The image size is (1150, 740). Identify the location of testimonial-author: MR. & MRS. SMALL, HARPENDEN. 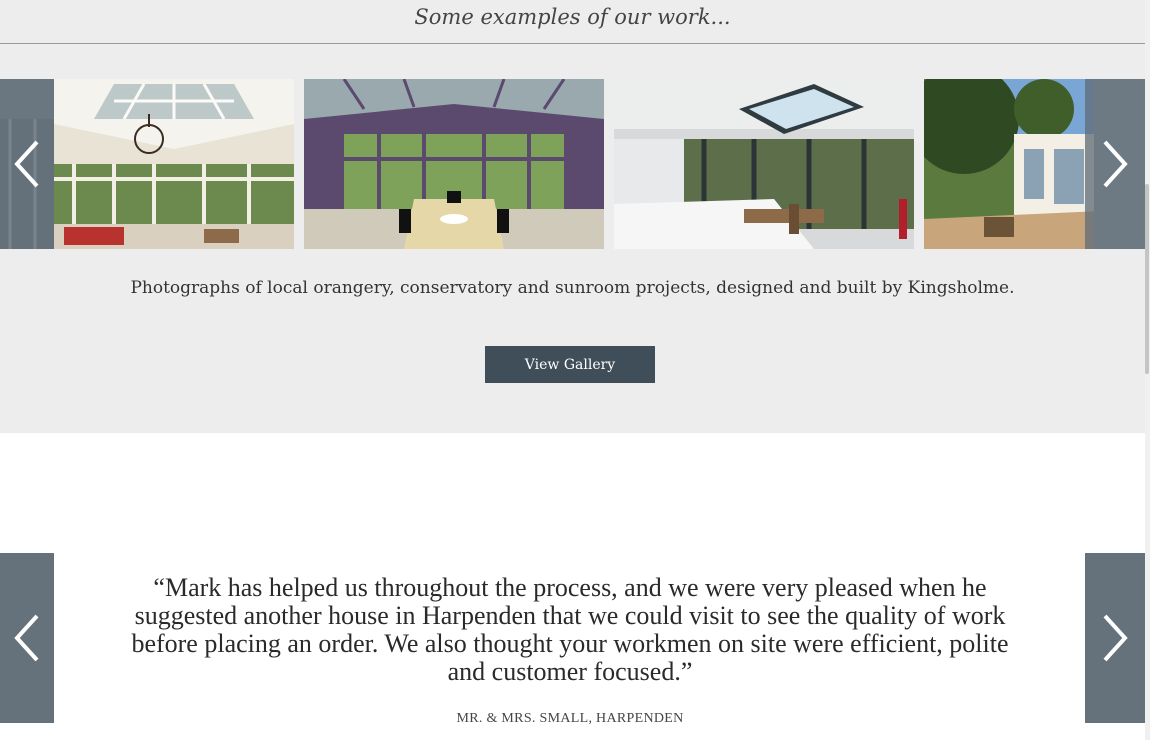
(570, 718).